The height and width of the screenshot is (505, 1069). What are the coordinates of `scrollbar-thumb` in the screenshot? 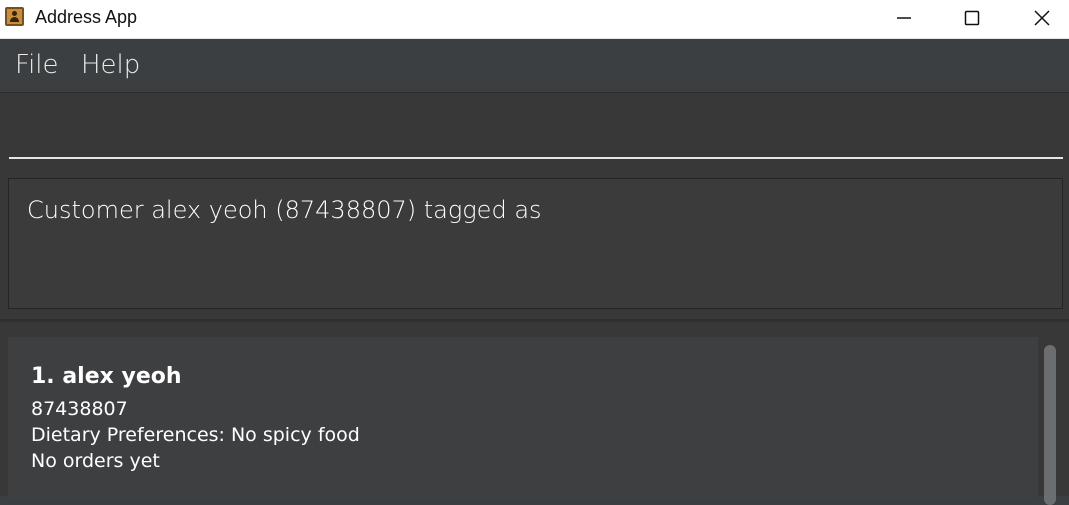 It's located at (1050, 425).